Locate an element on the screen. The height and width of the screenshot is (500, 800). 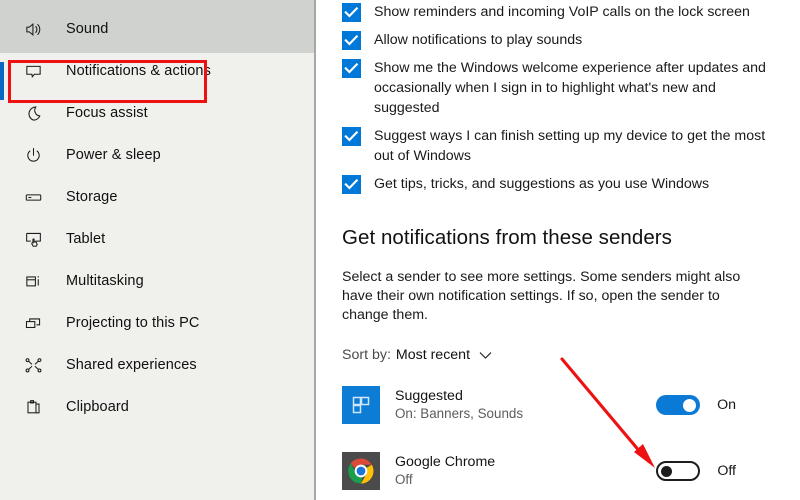
toggle-switch-suggested is located at coordinates (678, 405).